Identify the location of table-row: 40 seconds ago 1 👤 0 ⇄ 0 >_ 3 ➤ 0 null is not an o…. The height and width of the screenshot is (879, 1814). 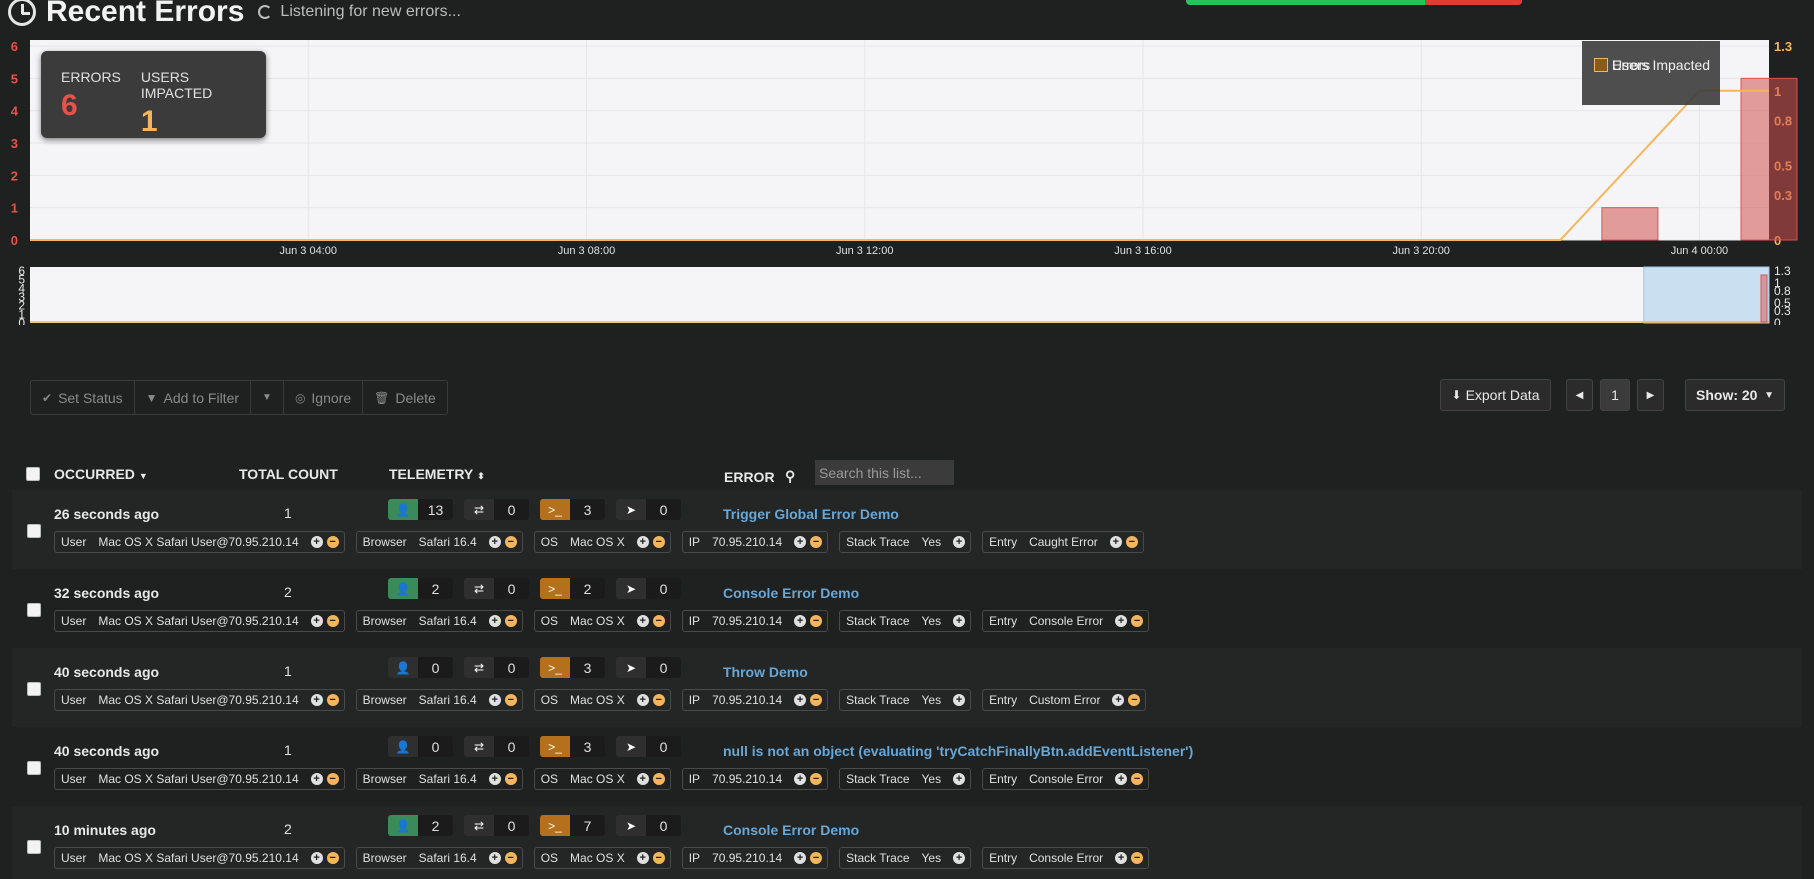
(907, 766).